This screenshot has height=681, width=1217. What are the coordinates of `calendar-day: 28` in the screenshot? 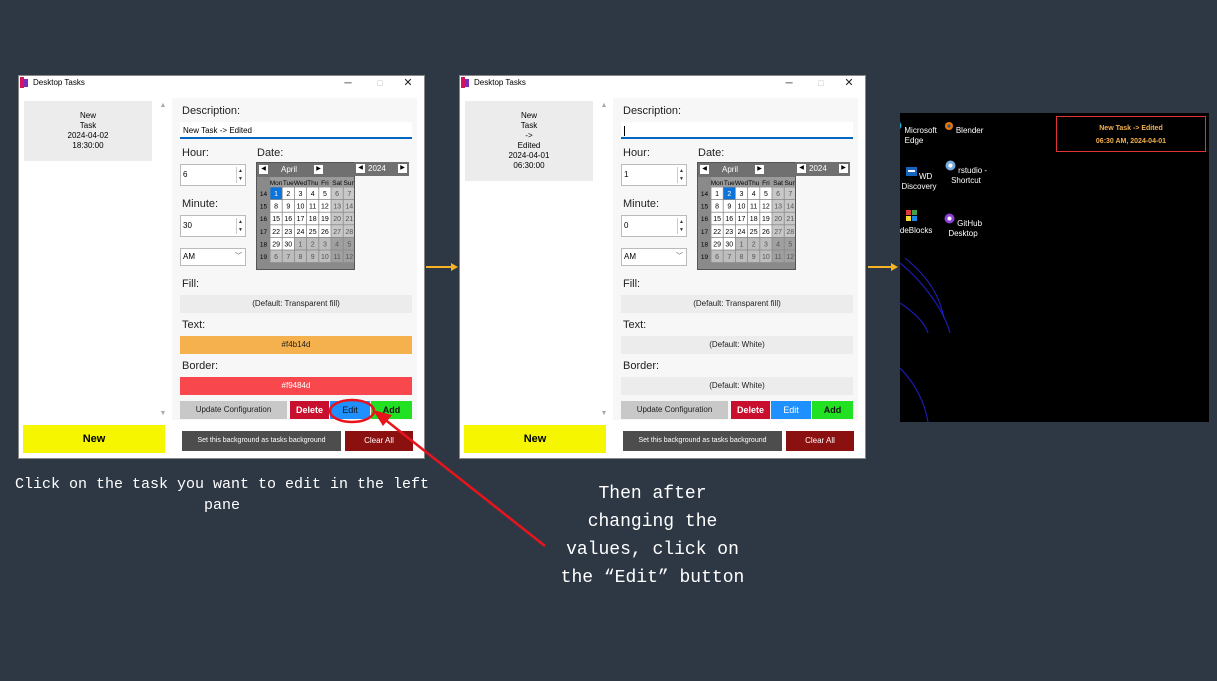 It's located at (349, 232).